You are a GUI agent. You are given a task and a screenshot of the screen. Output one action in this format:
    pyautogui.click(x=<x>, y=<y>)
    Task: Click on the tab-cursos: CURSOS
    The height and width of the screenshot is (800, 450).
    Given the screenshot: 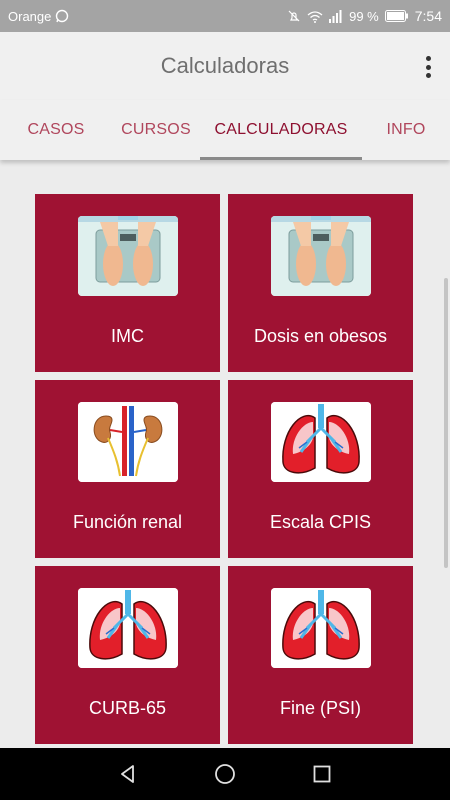 What is the action you would take?
    pyautogui.click(x=156, y=130)
    